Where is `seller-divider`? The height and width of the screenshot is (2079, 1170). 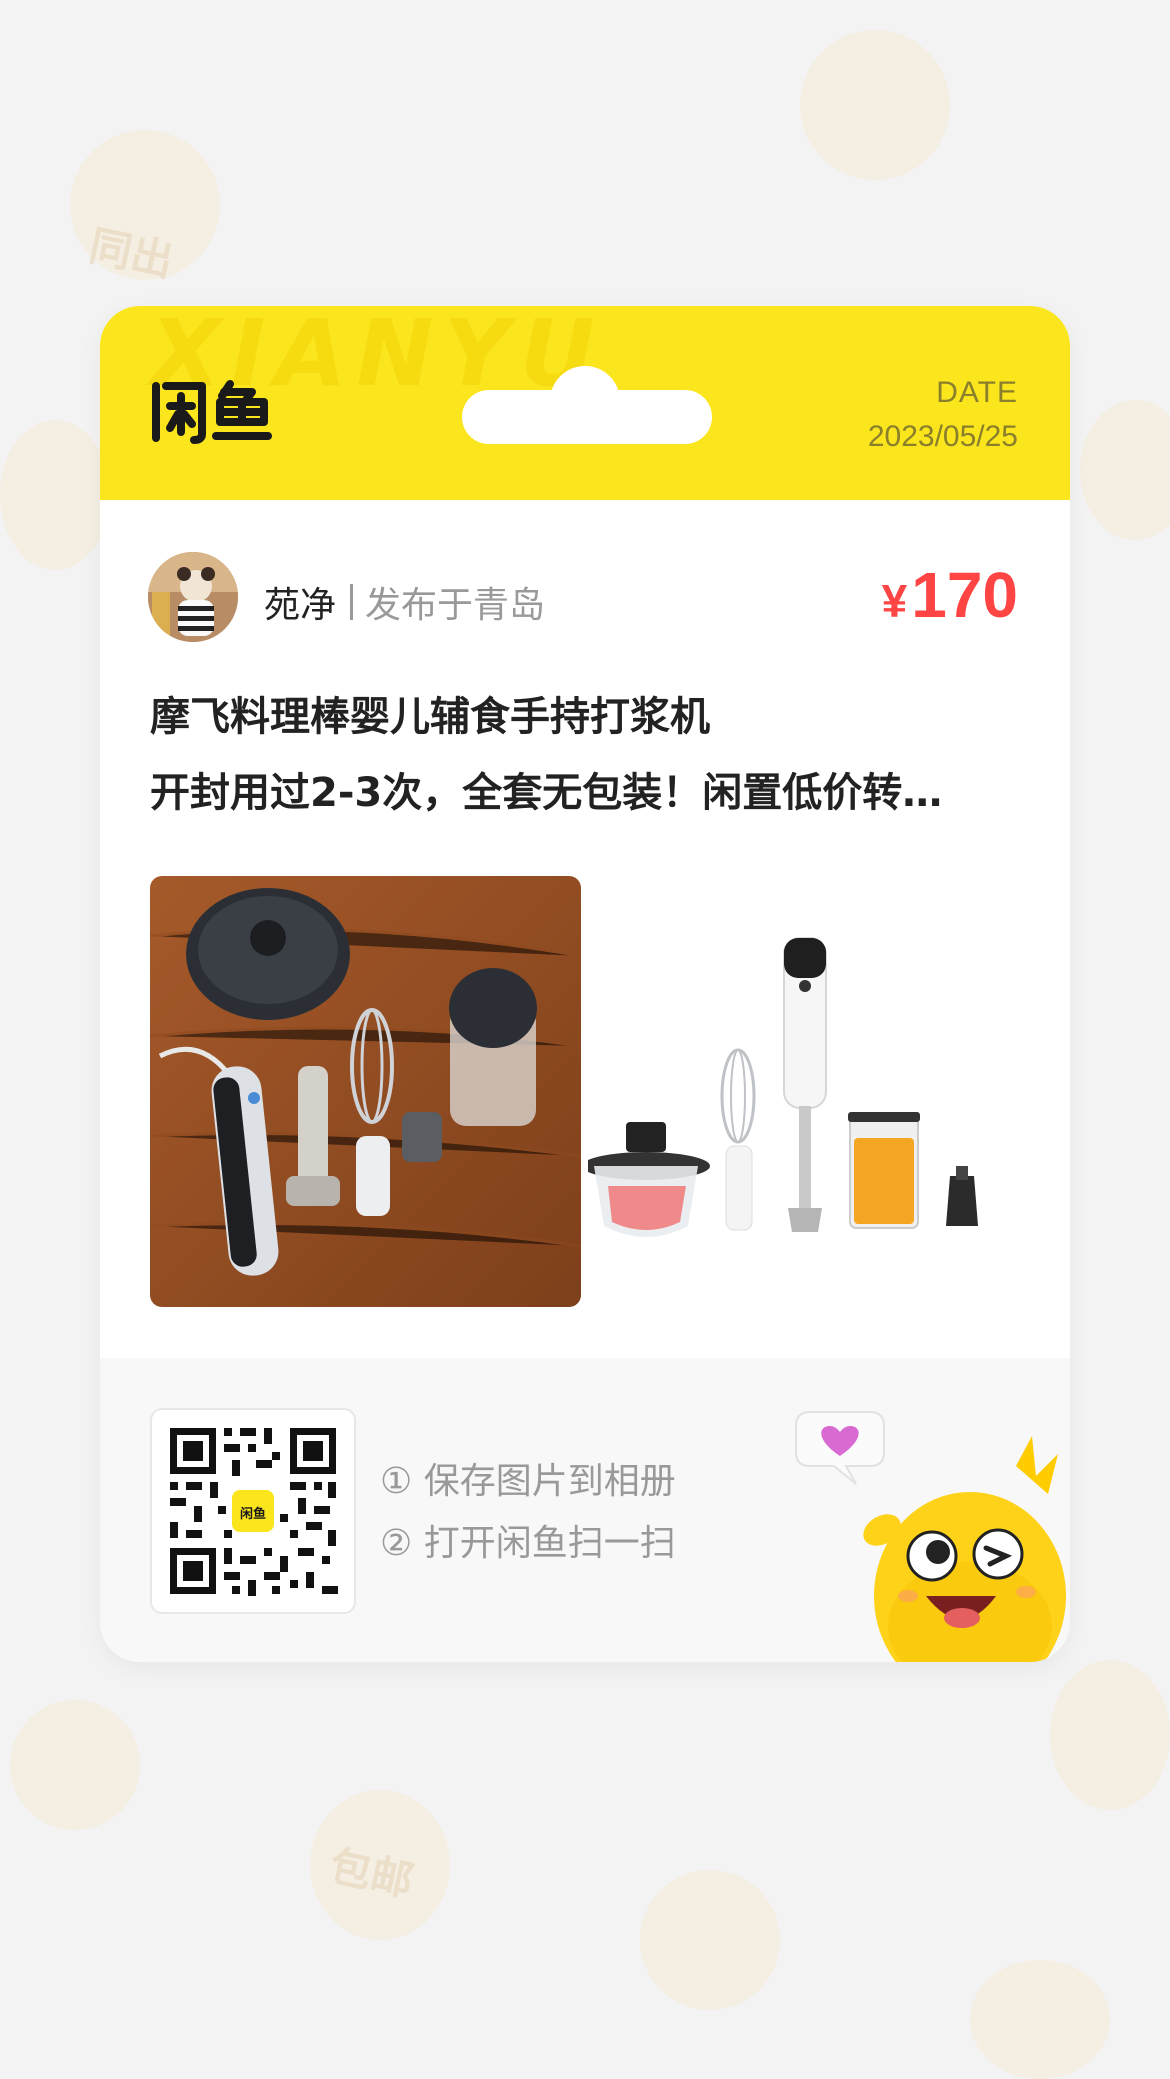
seller-divider is located at coordinates (352, 602).